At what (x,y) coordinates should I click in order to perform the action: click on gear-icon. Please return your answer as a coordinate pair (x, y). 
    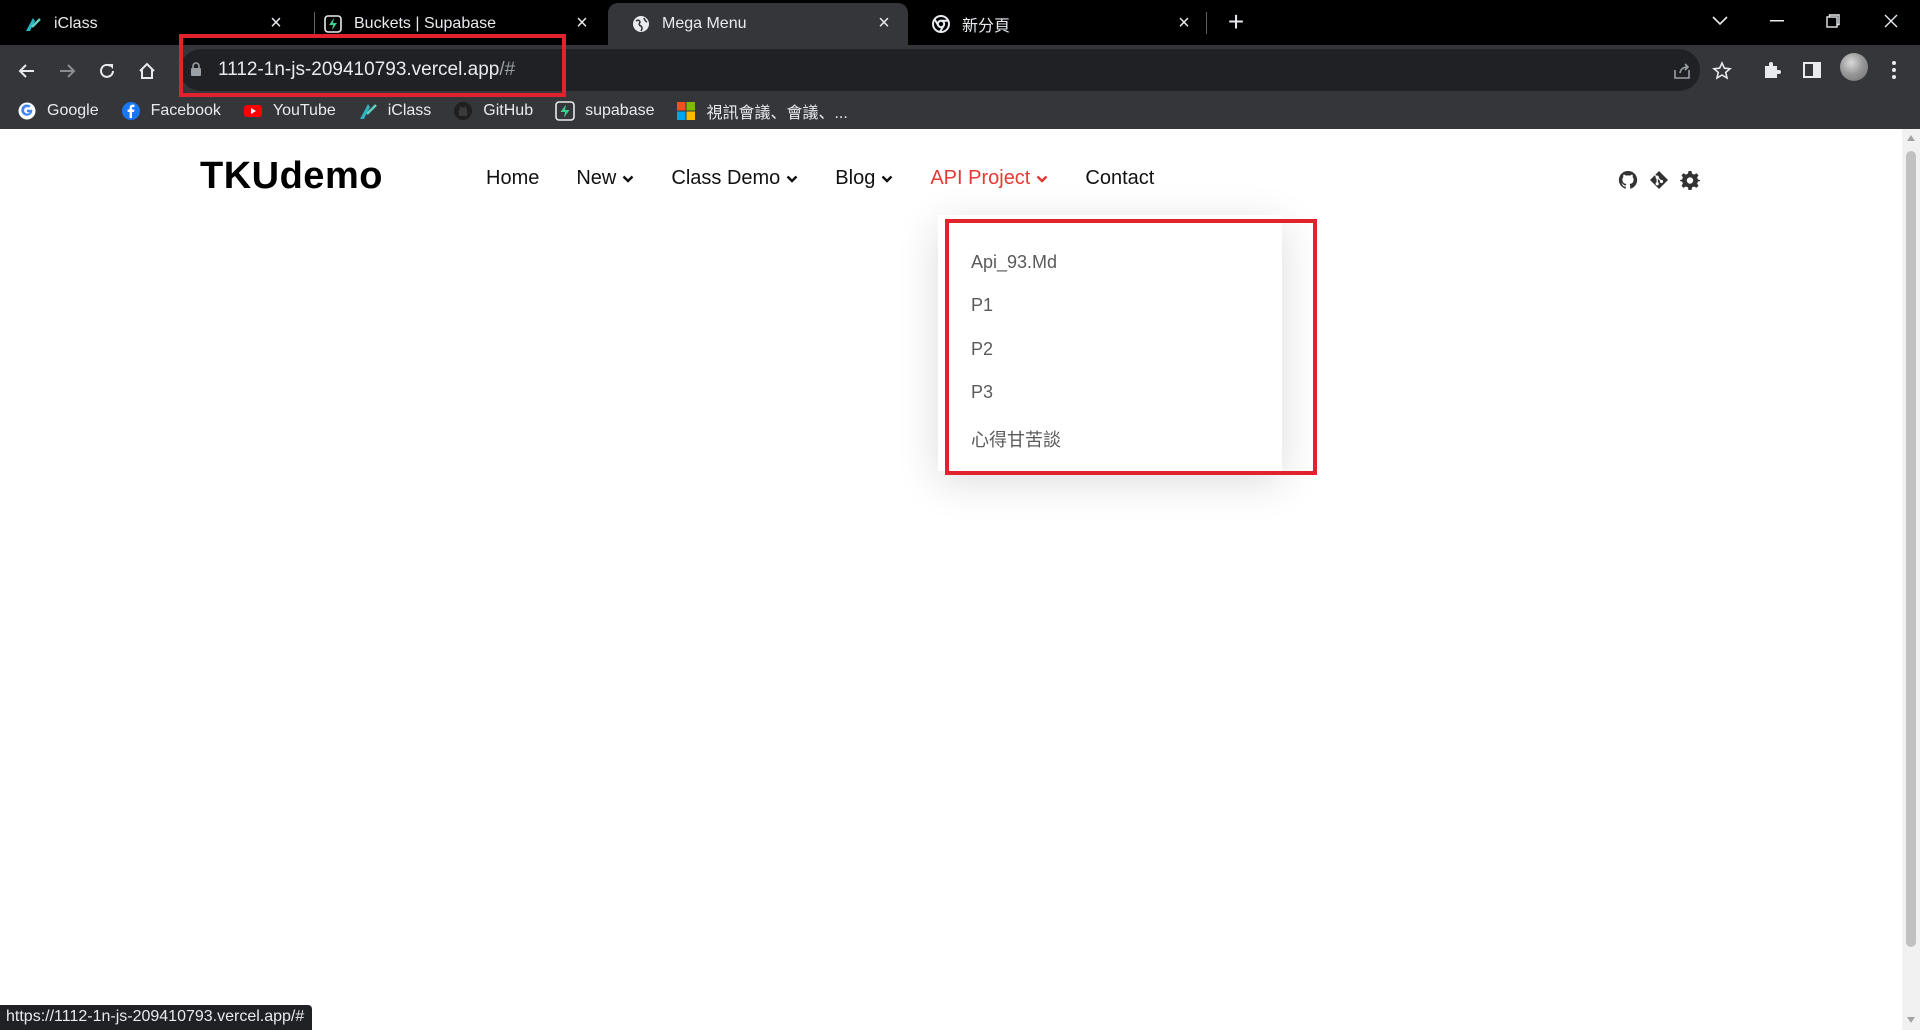
    Looking at the image, I should click on (1690, 180).